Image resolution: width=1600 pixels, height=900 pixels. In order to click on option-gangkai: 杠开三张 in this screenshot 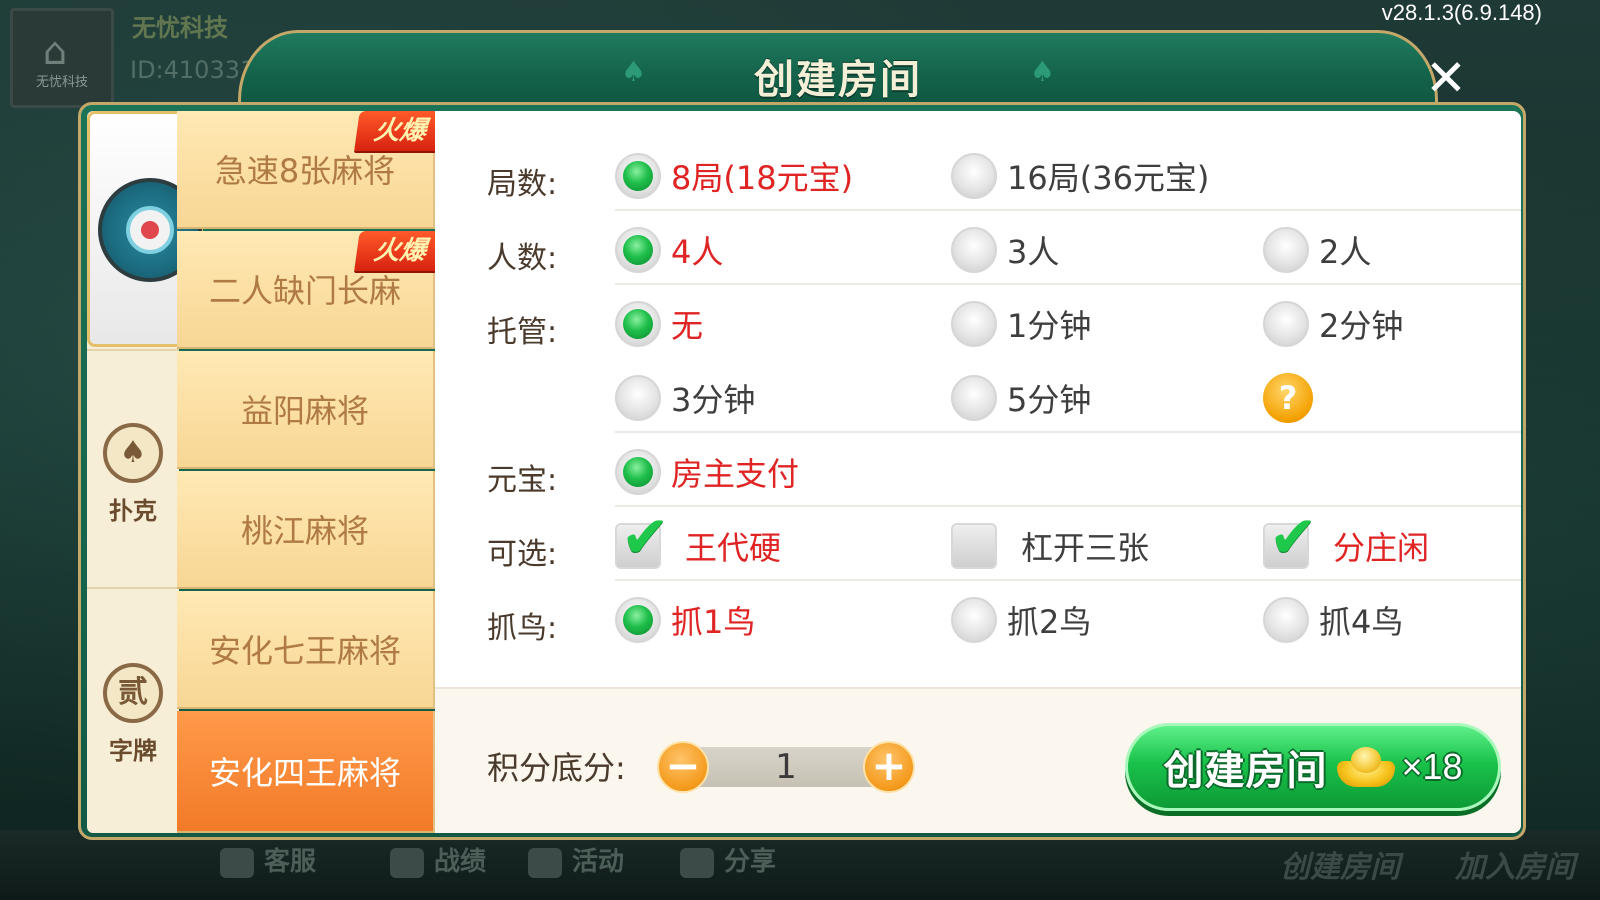, I will do `click(1050, 546)`.